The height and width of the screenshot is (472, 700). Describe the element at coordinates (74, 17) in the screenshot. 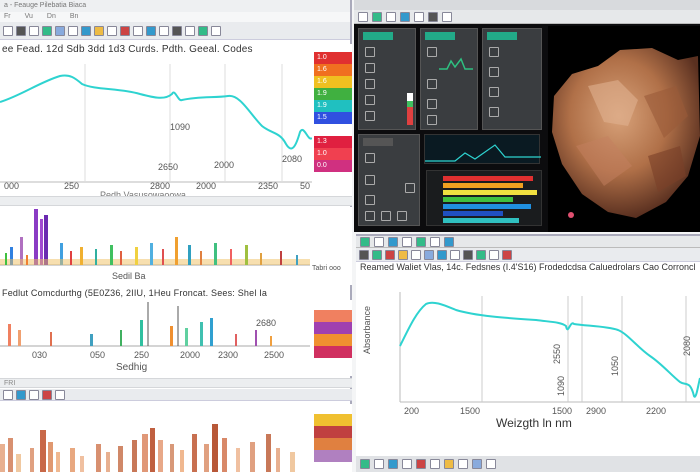

I see `menu-tools: Bn` at that location.